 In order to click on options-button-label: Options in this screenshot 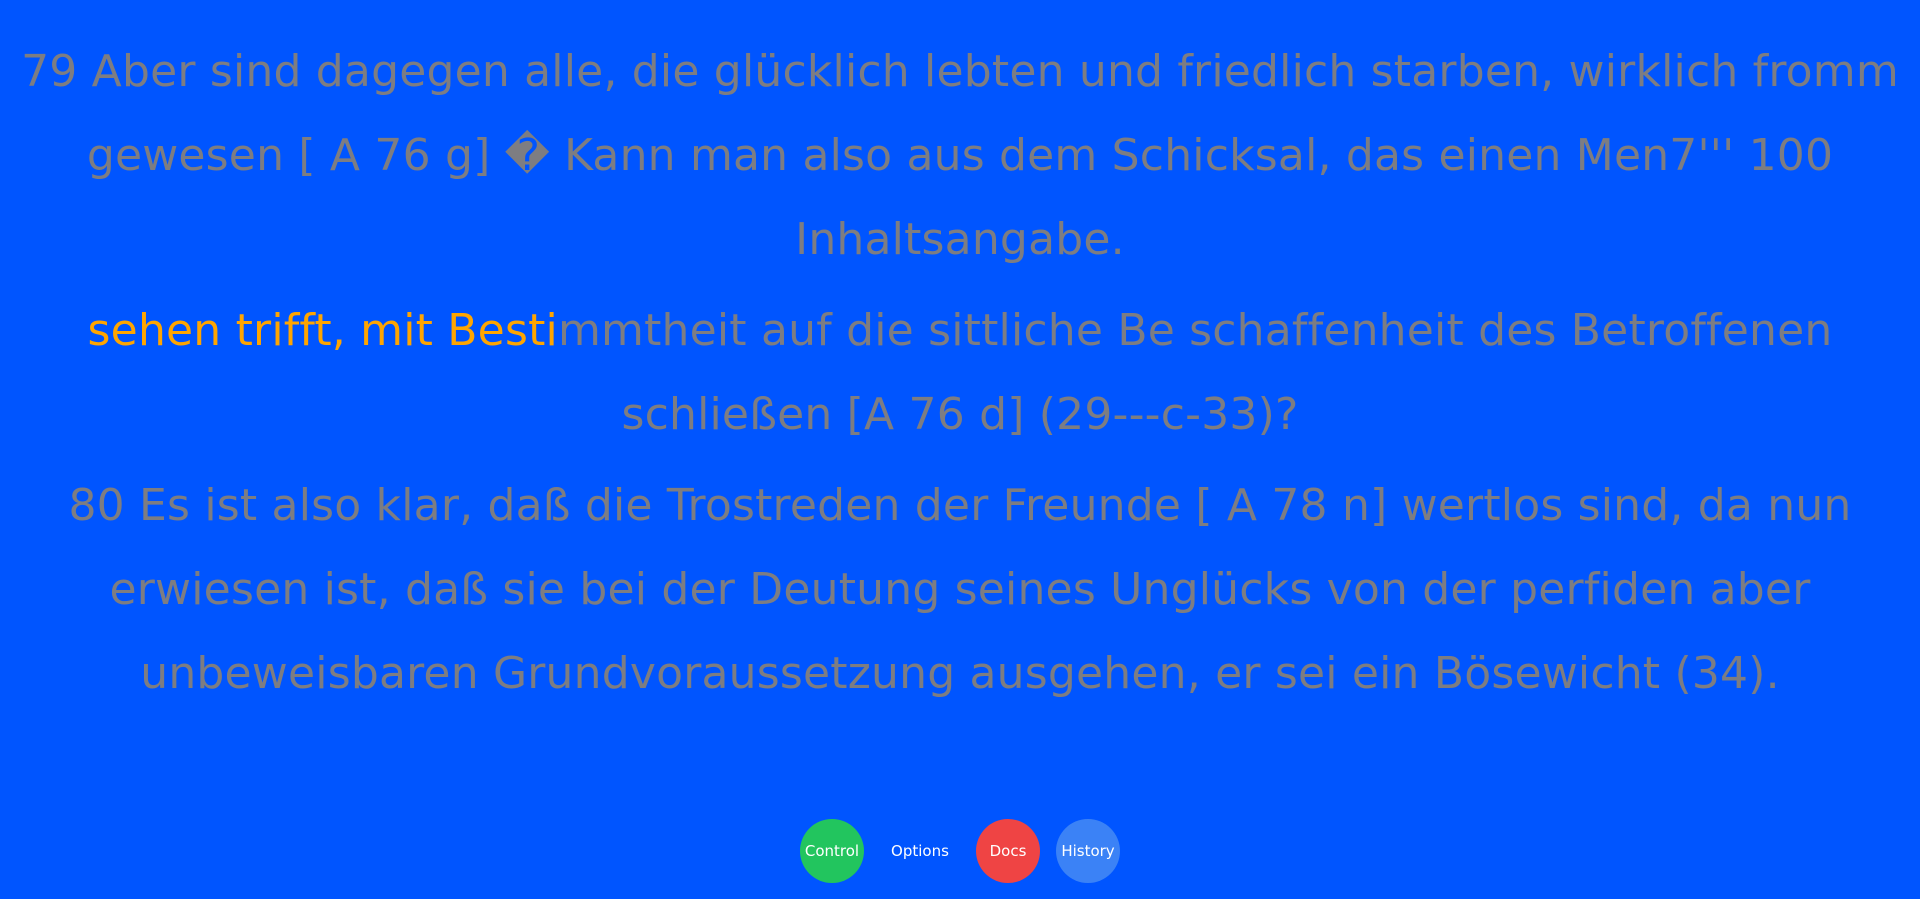, I will do `click(920, 851)`.